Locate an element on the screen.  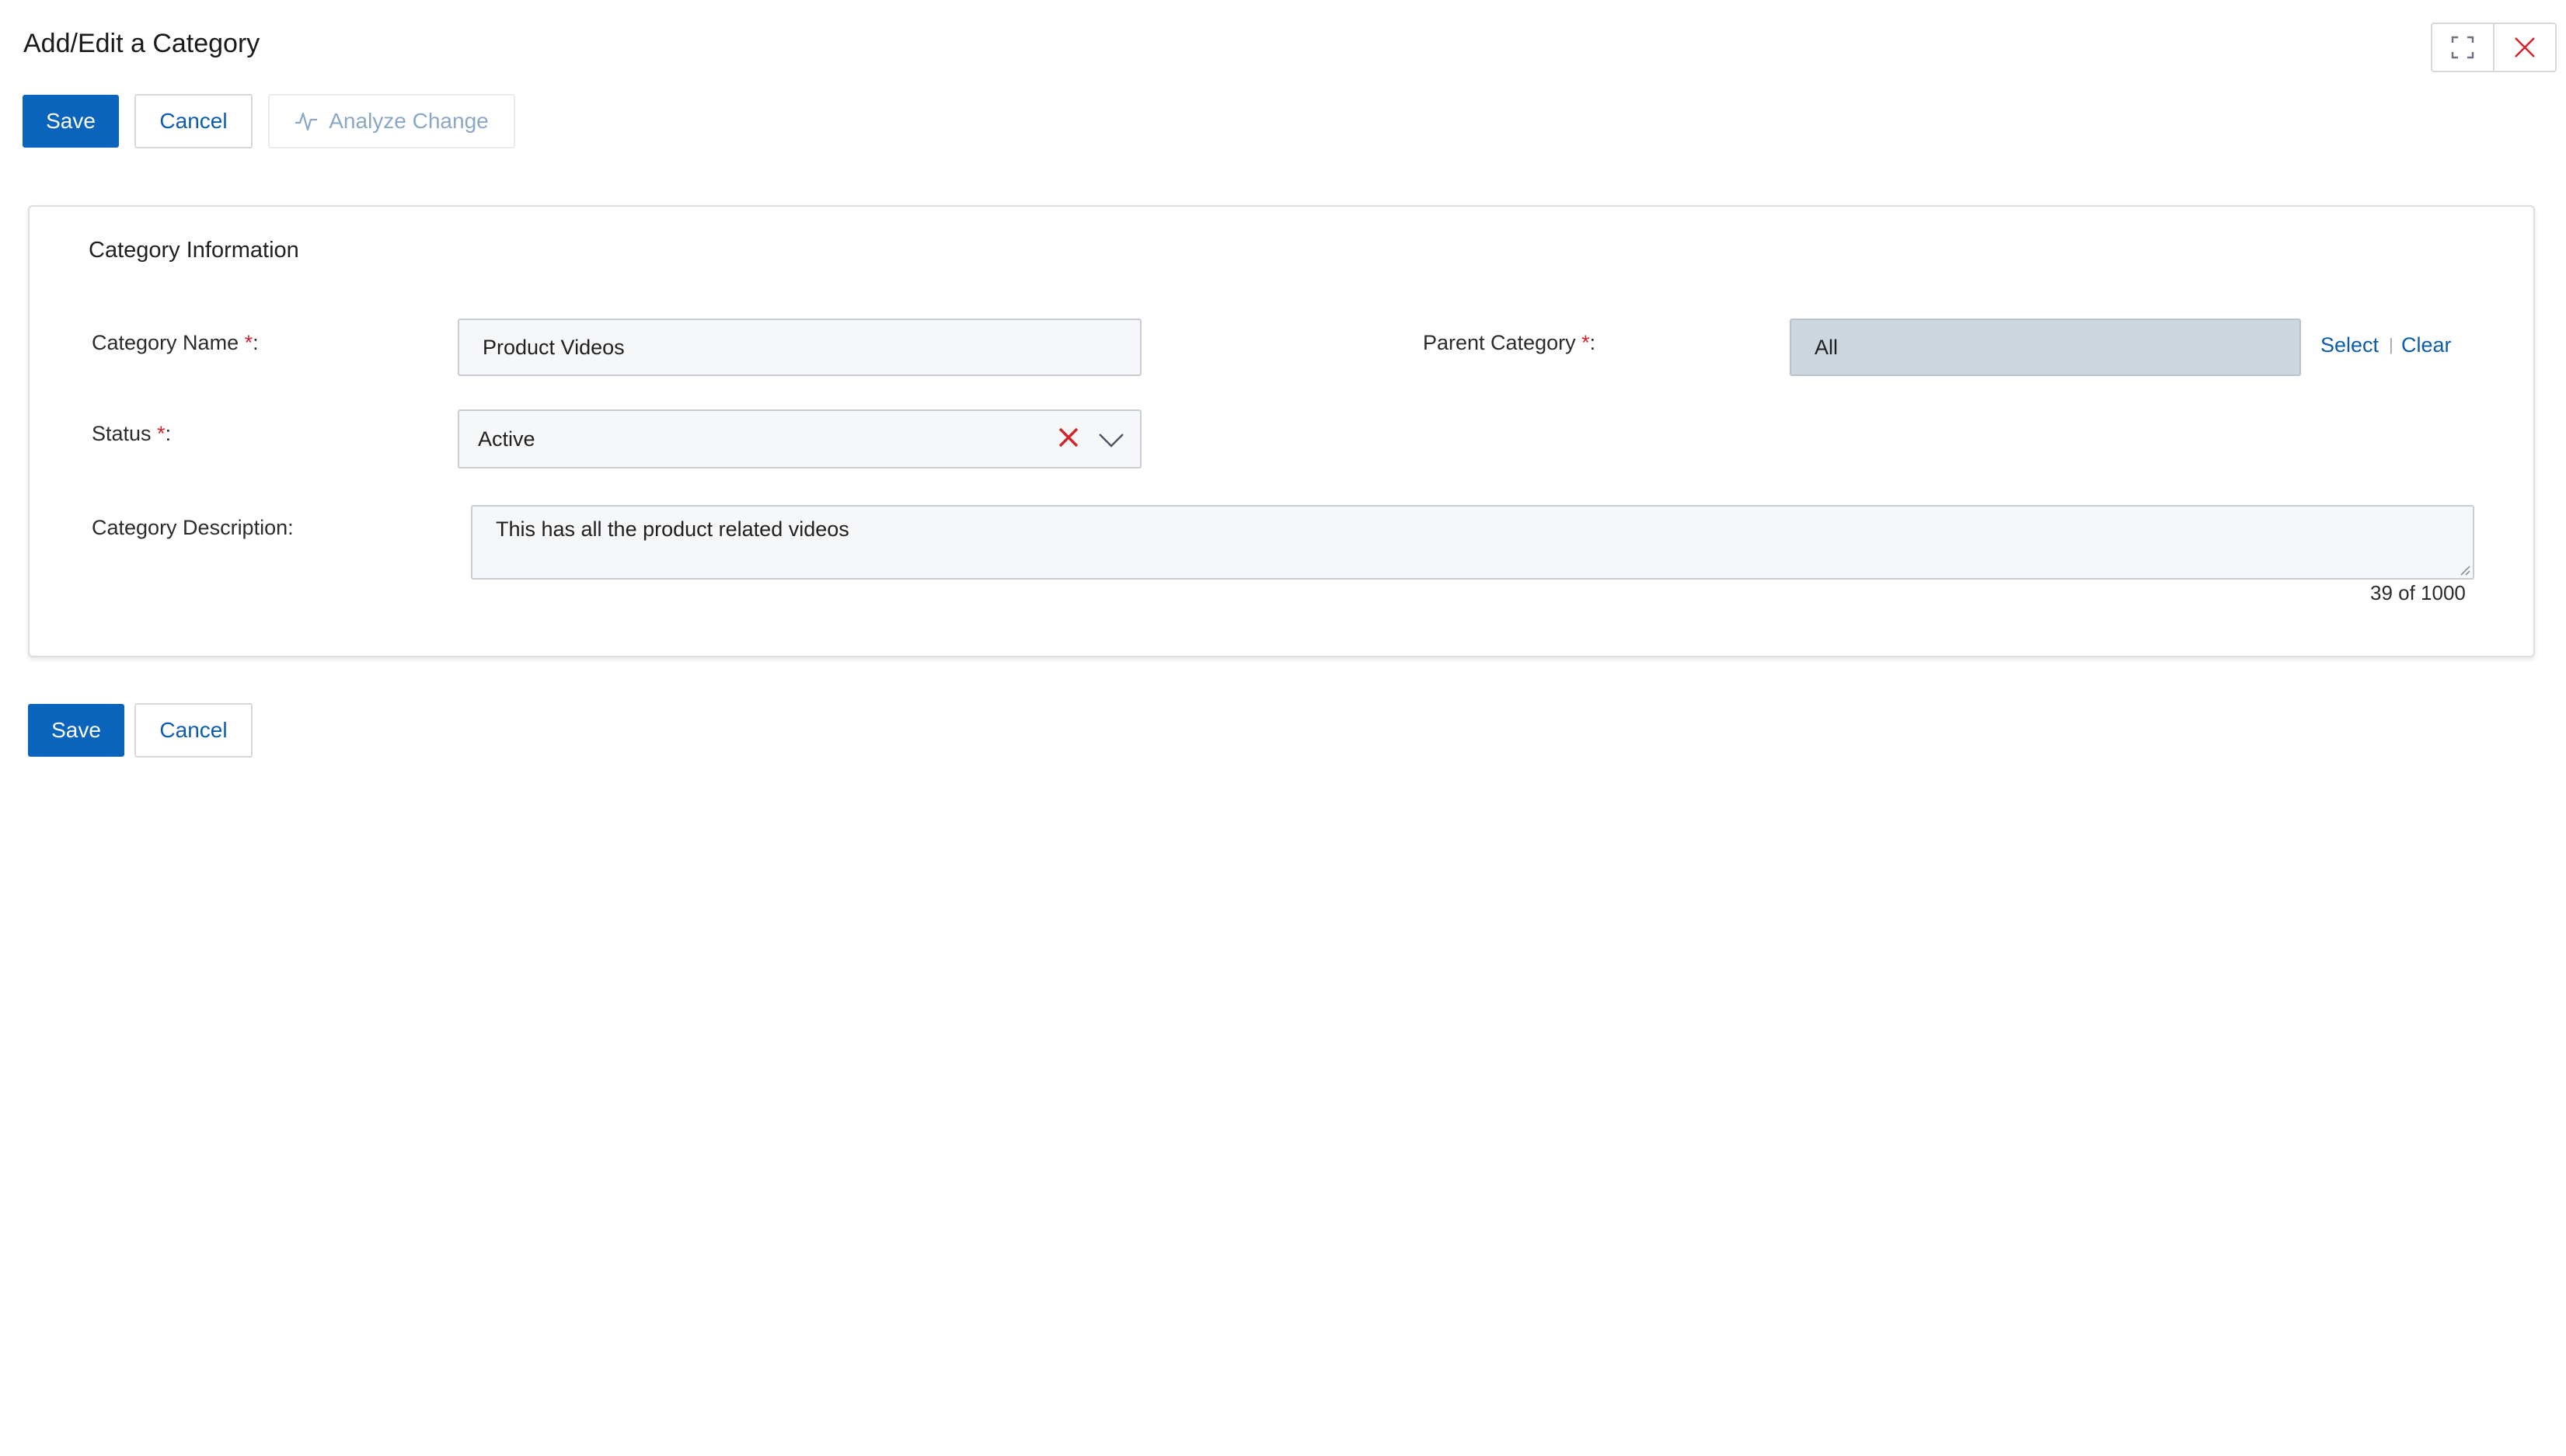
cancel-button-top: Cancel is located at coordinates (194, 121).